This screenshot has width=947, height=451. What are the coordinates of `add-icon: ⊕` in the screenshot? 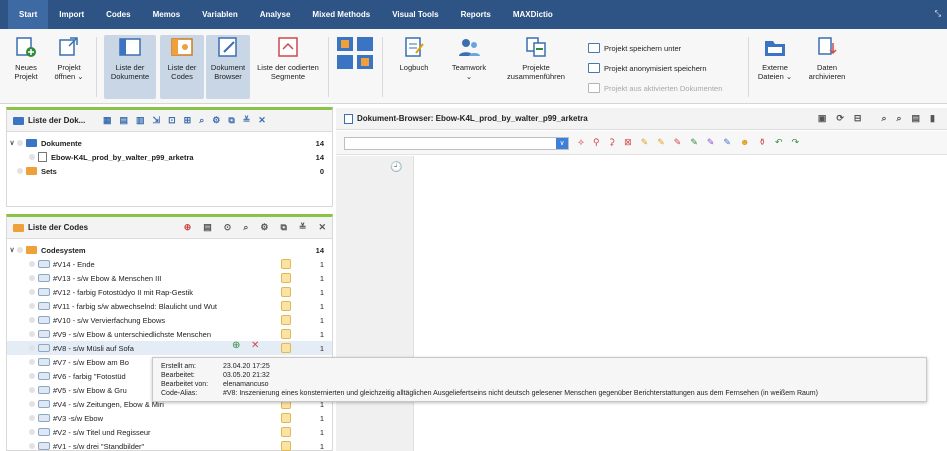 It's located at (236, 345).